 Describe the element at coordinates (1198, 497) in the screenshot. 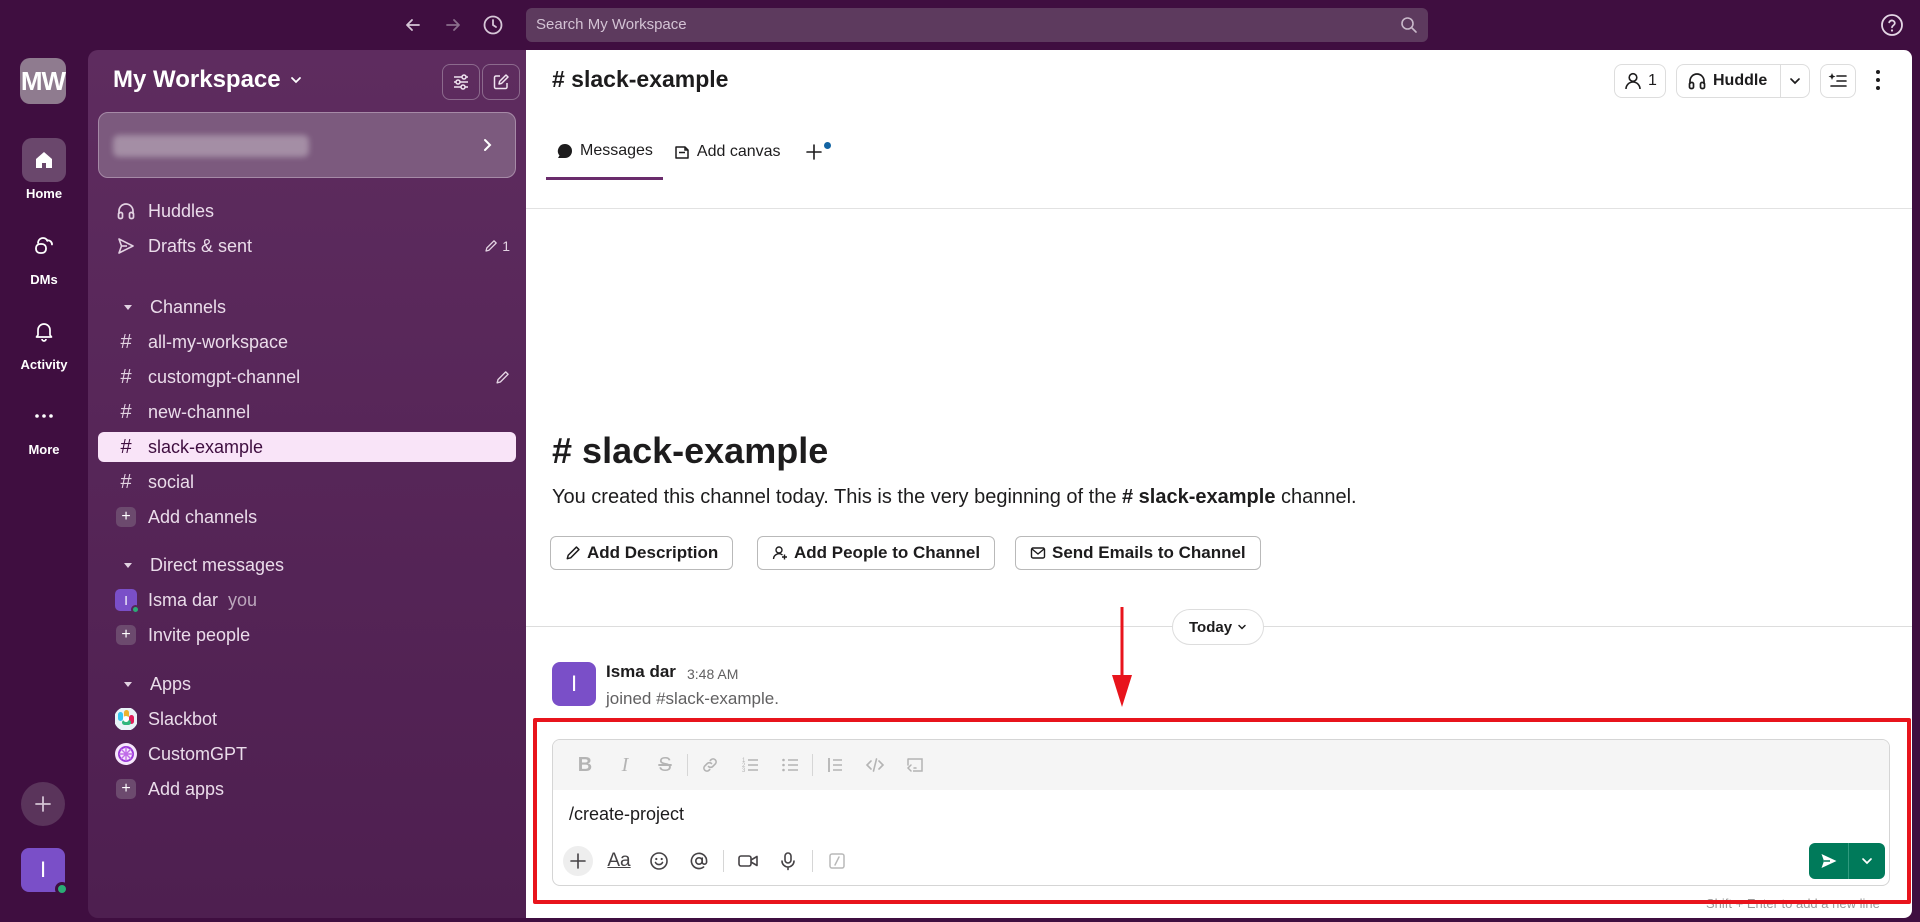

I see `intro-channel-link: # slack-example` at that location.